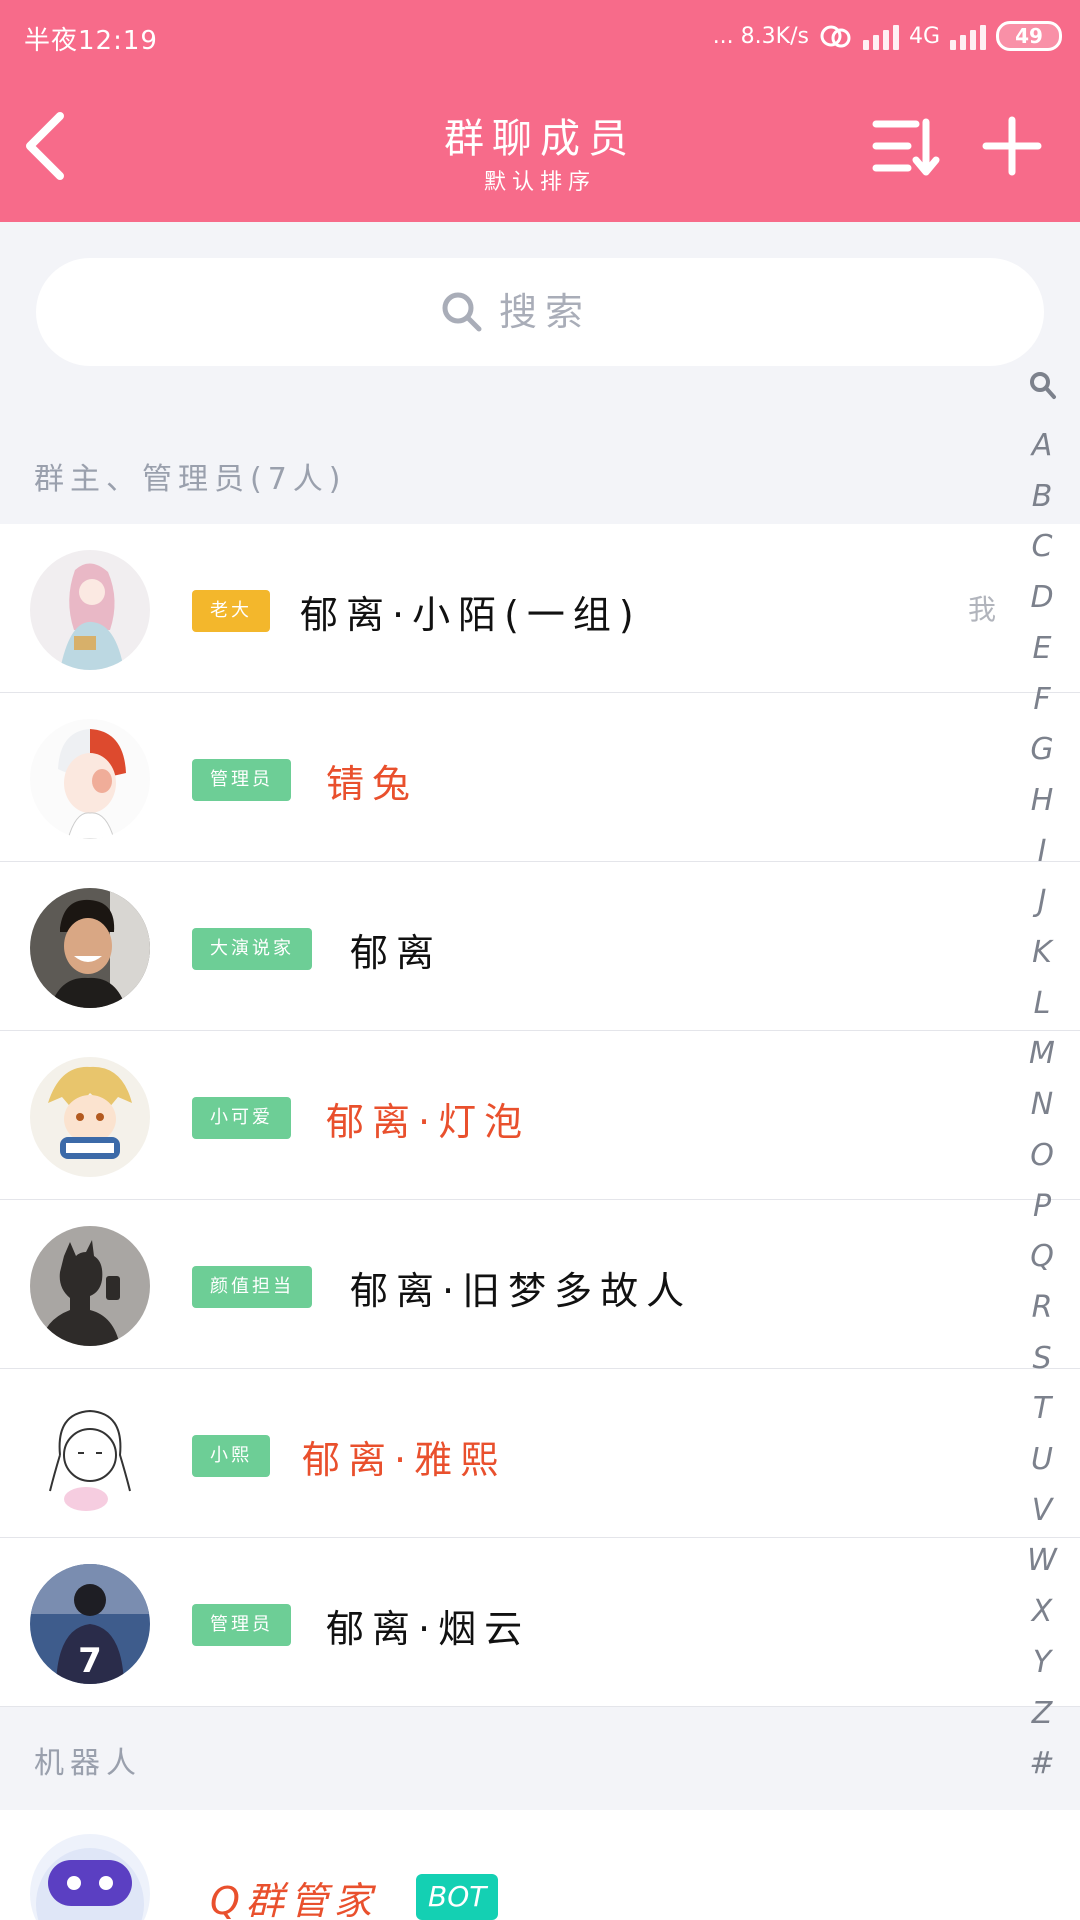  What do you see at coordinates (404, 1460) in the screenshot?
I see `member-name: 郁离·雅熙` at bounding box center [404, 1460].